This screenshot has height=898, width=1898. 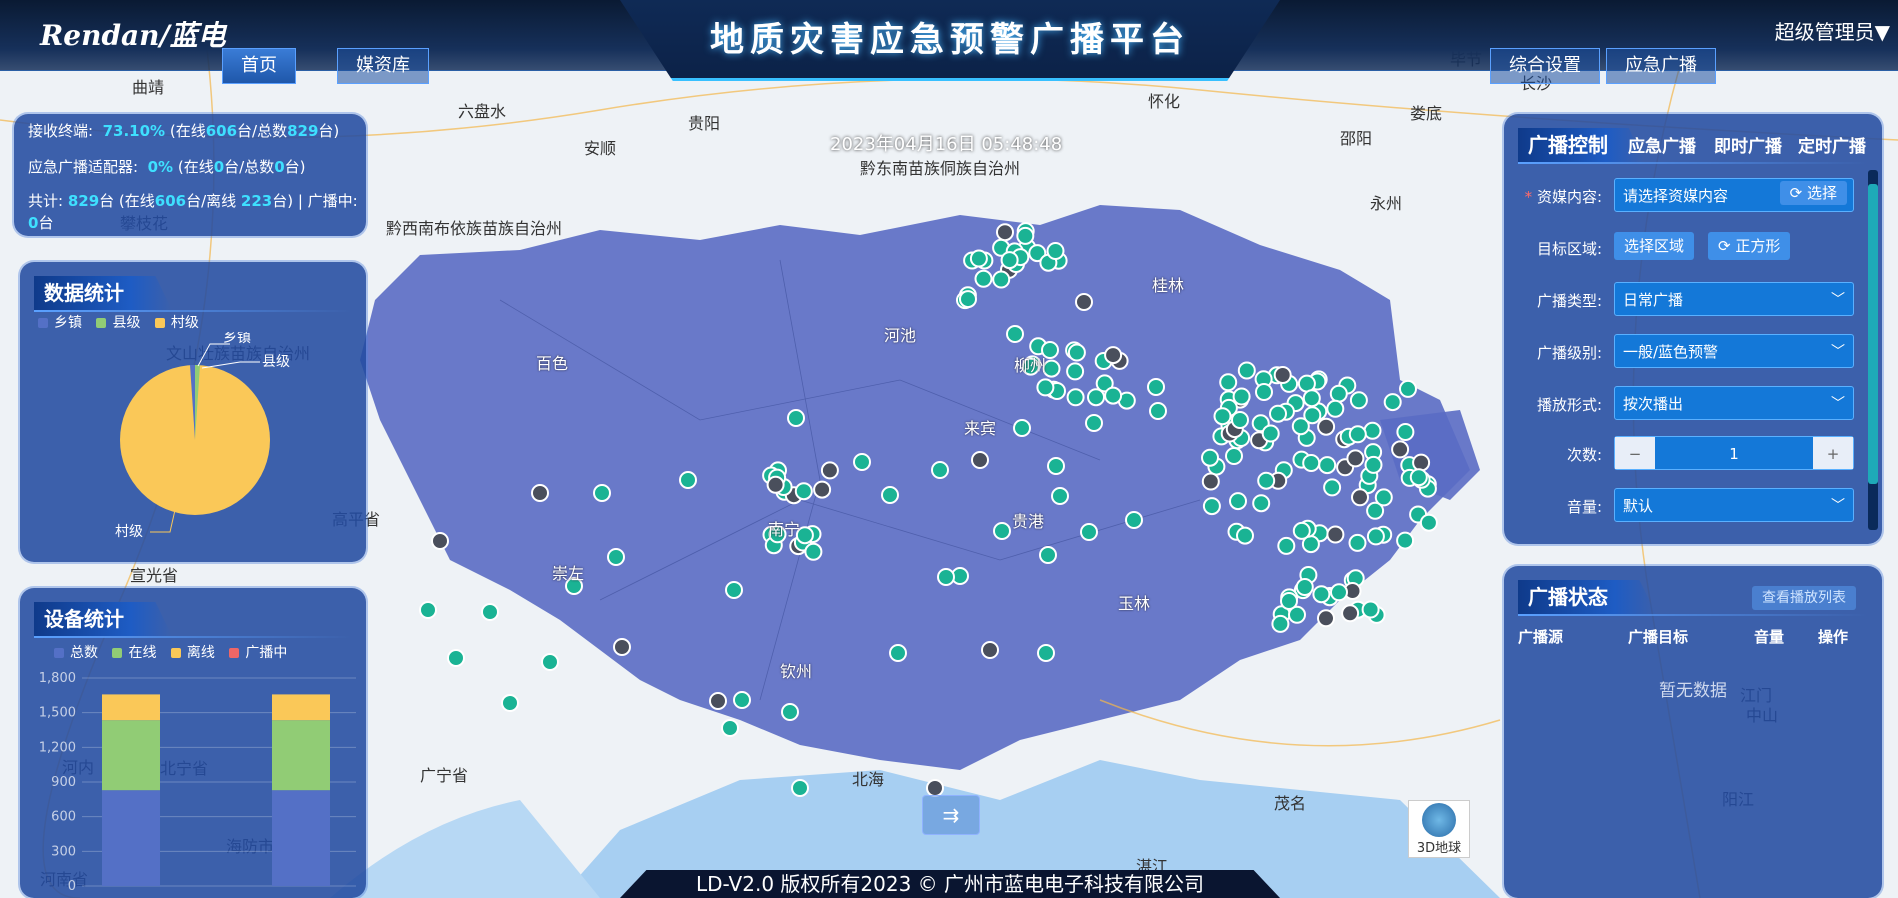 What do you see at coordinates (1734, 299) in the screenshot?
I see `broadcast-type-select: 日常广播 ﹀` at bounding box center [1734, 299].